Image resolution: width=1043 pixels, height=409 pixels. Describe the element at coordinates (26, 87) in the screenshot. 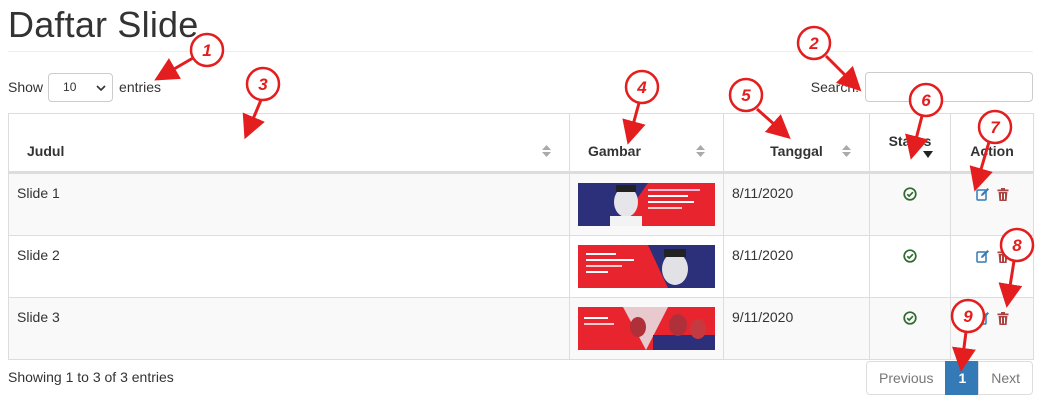

I see `show-label: Show` at that location.